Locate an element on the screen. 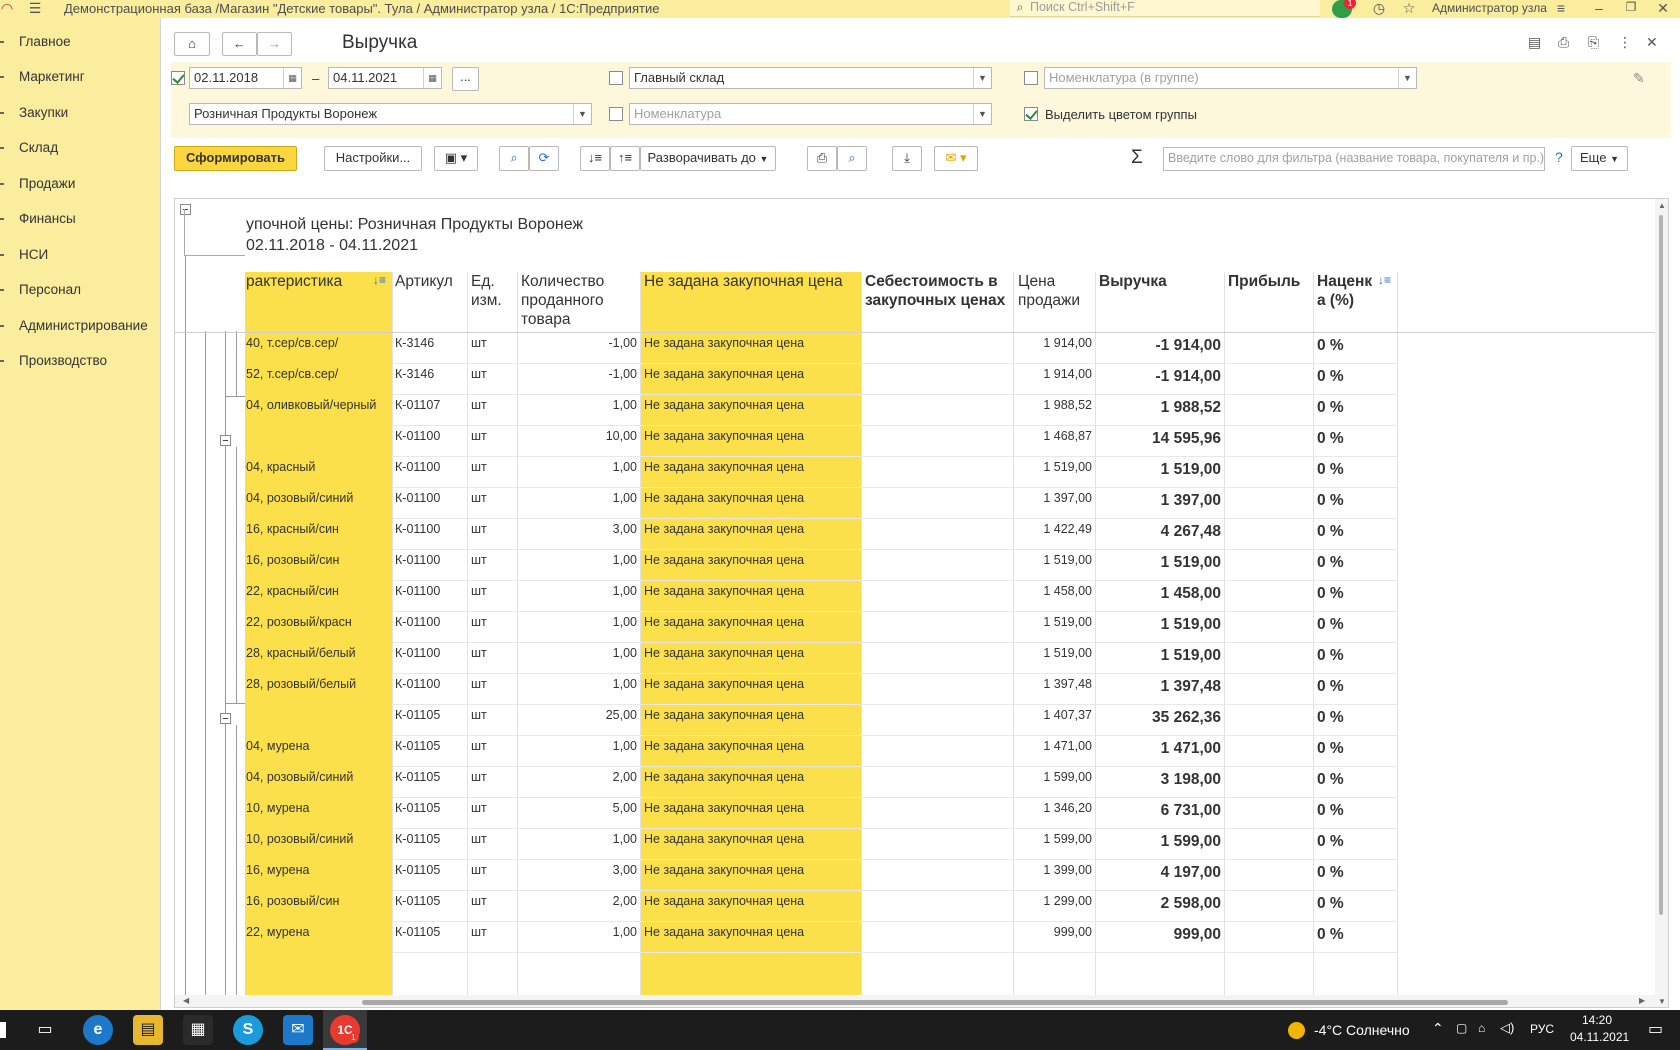 This screenshot has height=1050, width=1680. cell-price: 1 458,00 is located at coordinates (1055, 591).